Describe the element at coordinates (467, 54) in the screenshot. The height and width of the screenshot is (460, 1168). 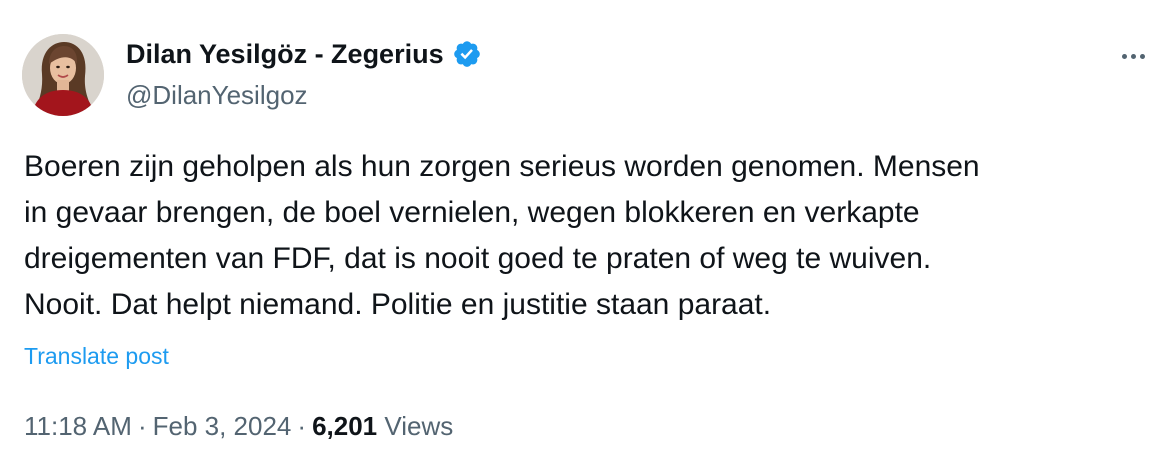
I see `verified-badge-icon` at that location.